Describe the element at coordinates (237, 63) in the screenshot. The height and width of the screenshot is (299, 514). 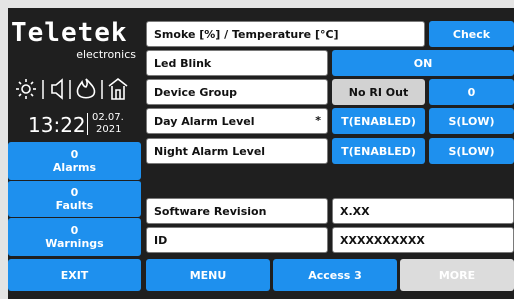
I see `led-blink-label: Led Blink` at that location.